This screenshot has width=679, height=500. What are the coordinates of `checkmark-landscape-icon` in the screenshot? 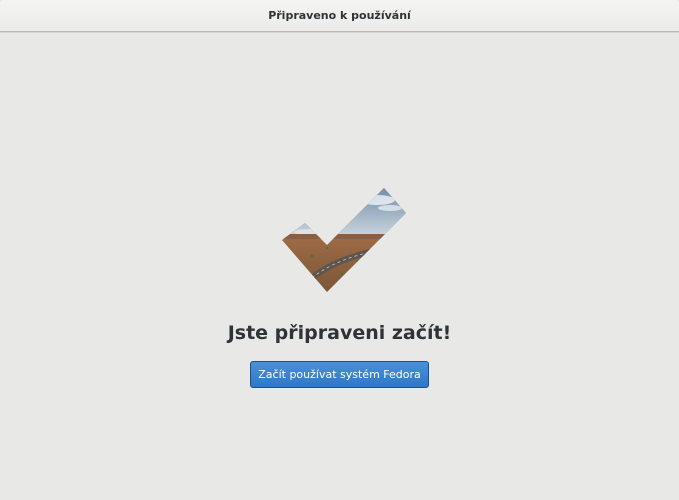 It's located at (344, 240).